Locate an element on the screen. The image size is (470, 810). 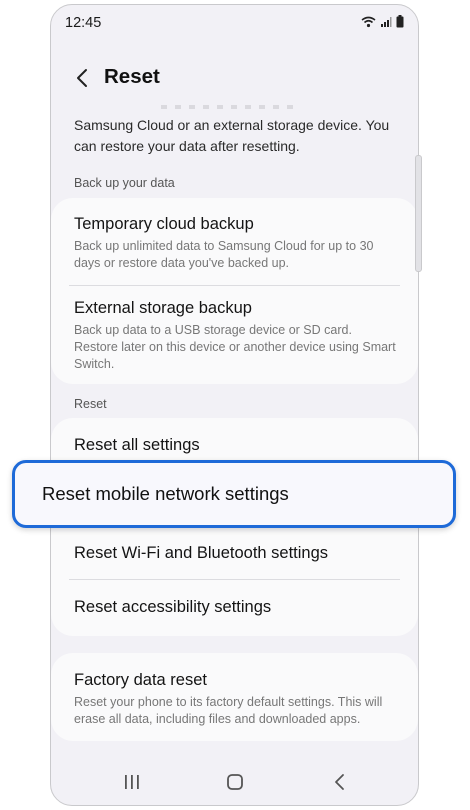
back-icon is located at coordinates (340, 782).